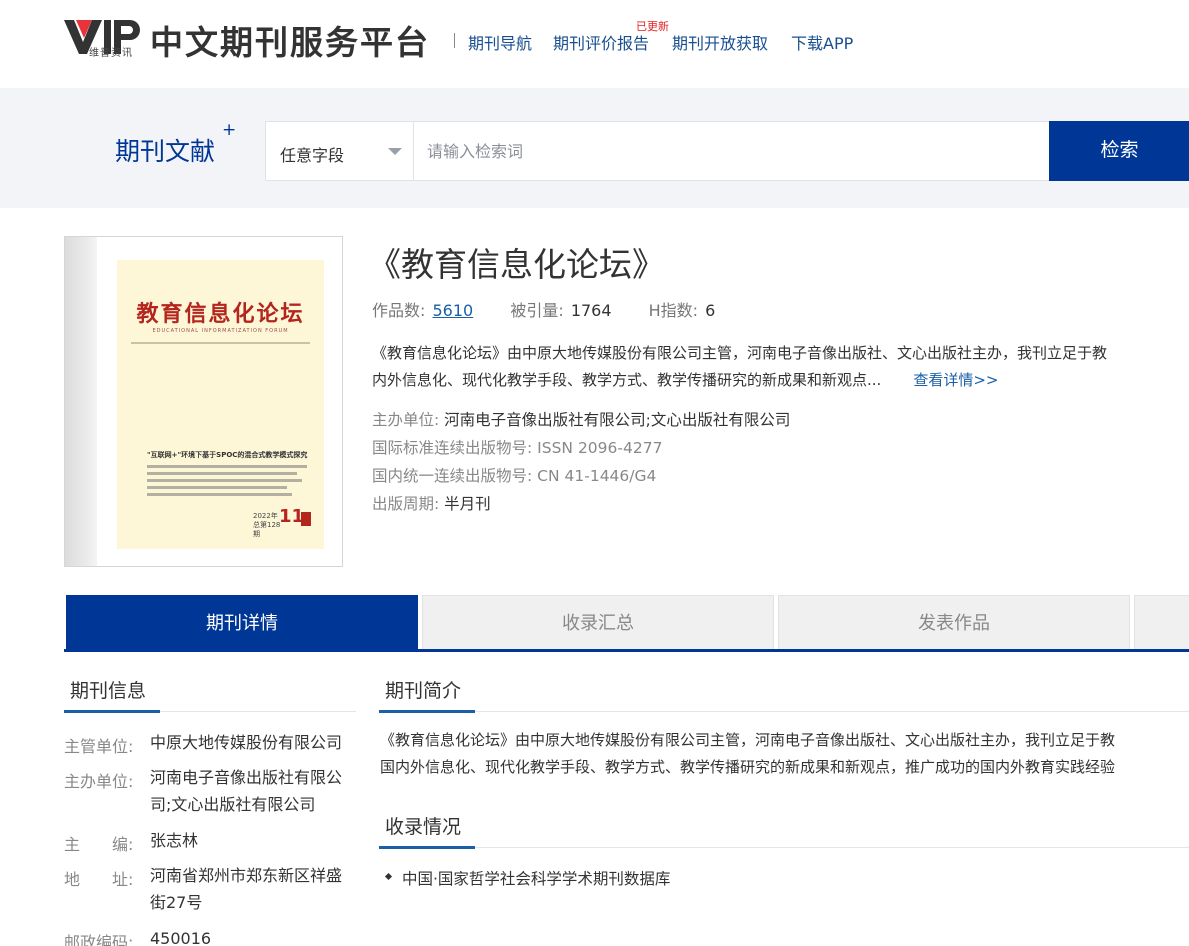 This screenshot has width=1189, height=946. I want to click on updated-badge: 已更新, so click(652, 26).